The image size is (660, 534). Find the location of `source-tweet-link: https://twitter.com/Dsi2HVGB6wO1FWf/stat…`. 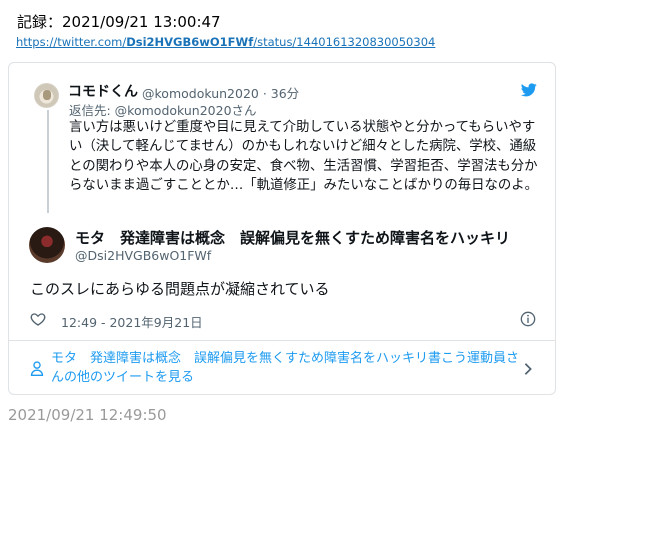

source-tweet-link: https://twitter.com/Dsi2HVGB6wO1FWf/stat… is located at coordinates (225, 42).